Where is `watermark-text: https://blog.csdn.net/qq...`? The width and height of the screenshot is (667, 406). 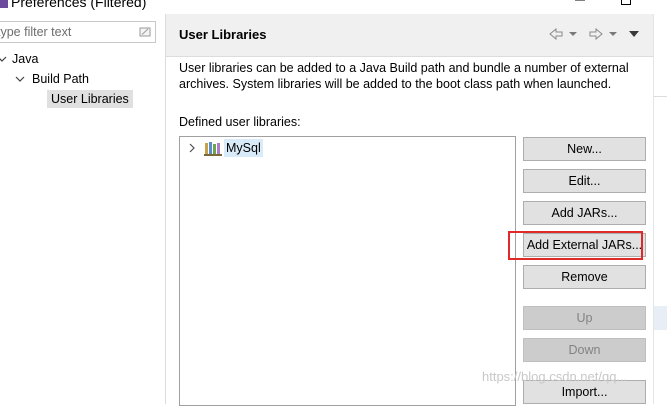
watermark-text: https://blog.csdn.net/qq... is located at coordinates (555, 376).